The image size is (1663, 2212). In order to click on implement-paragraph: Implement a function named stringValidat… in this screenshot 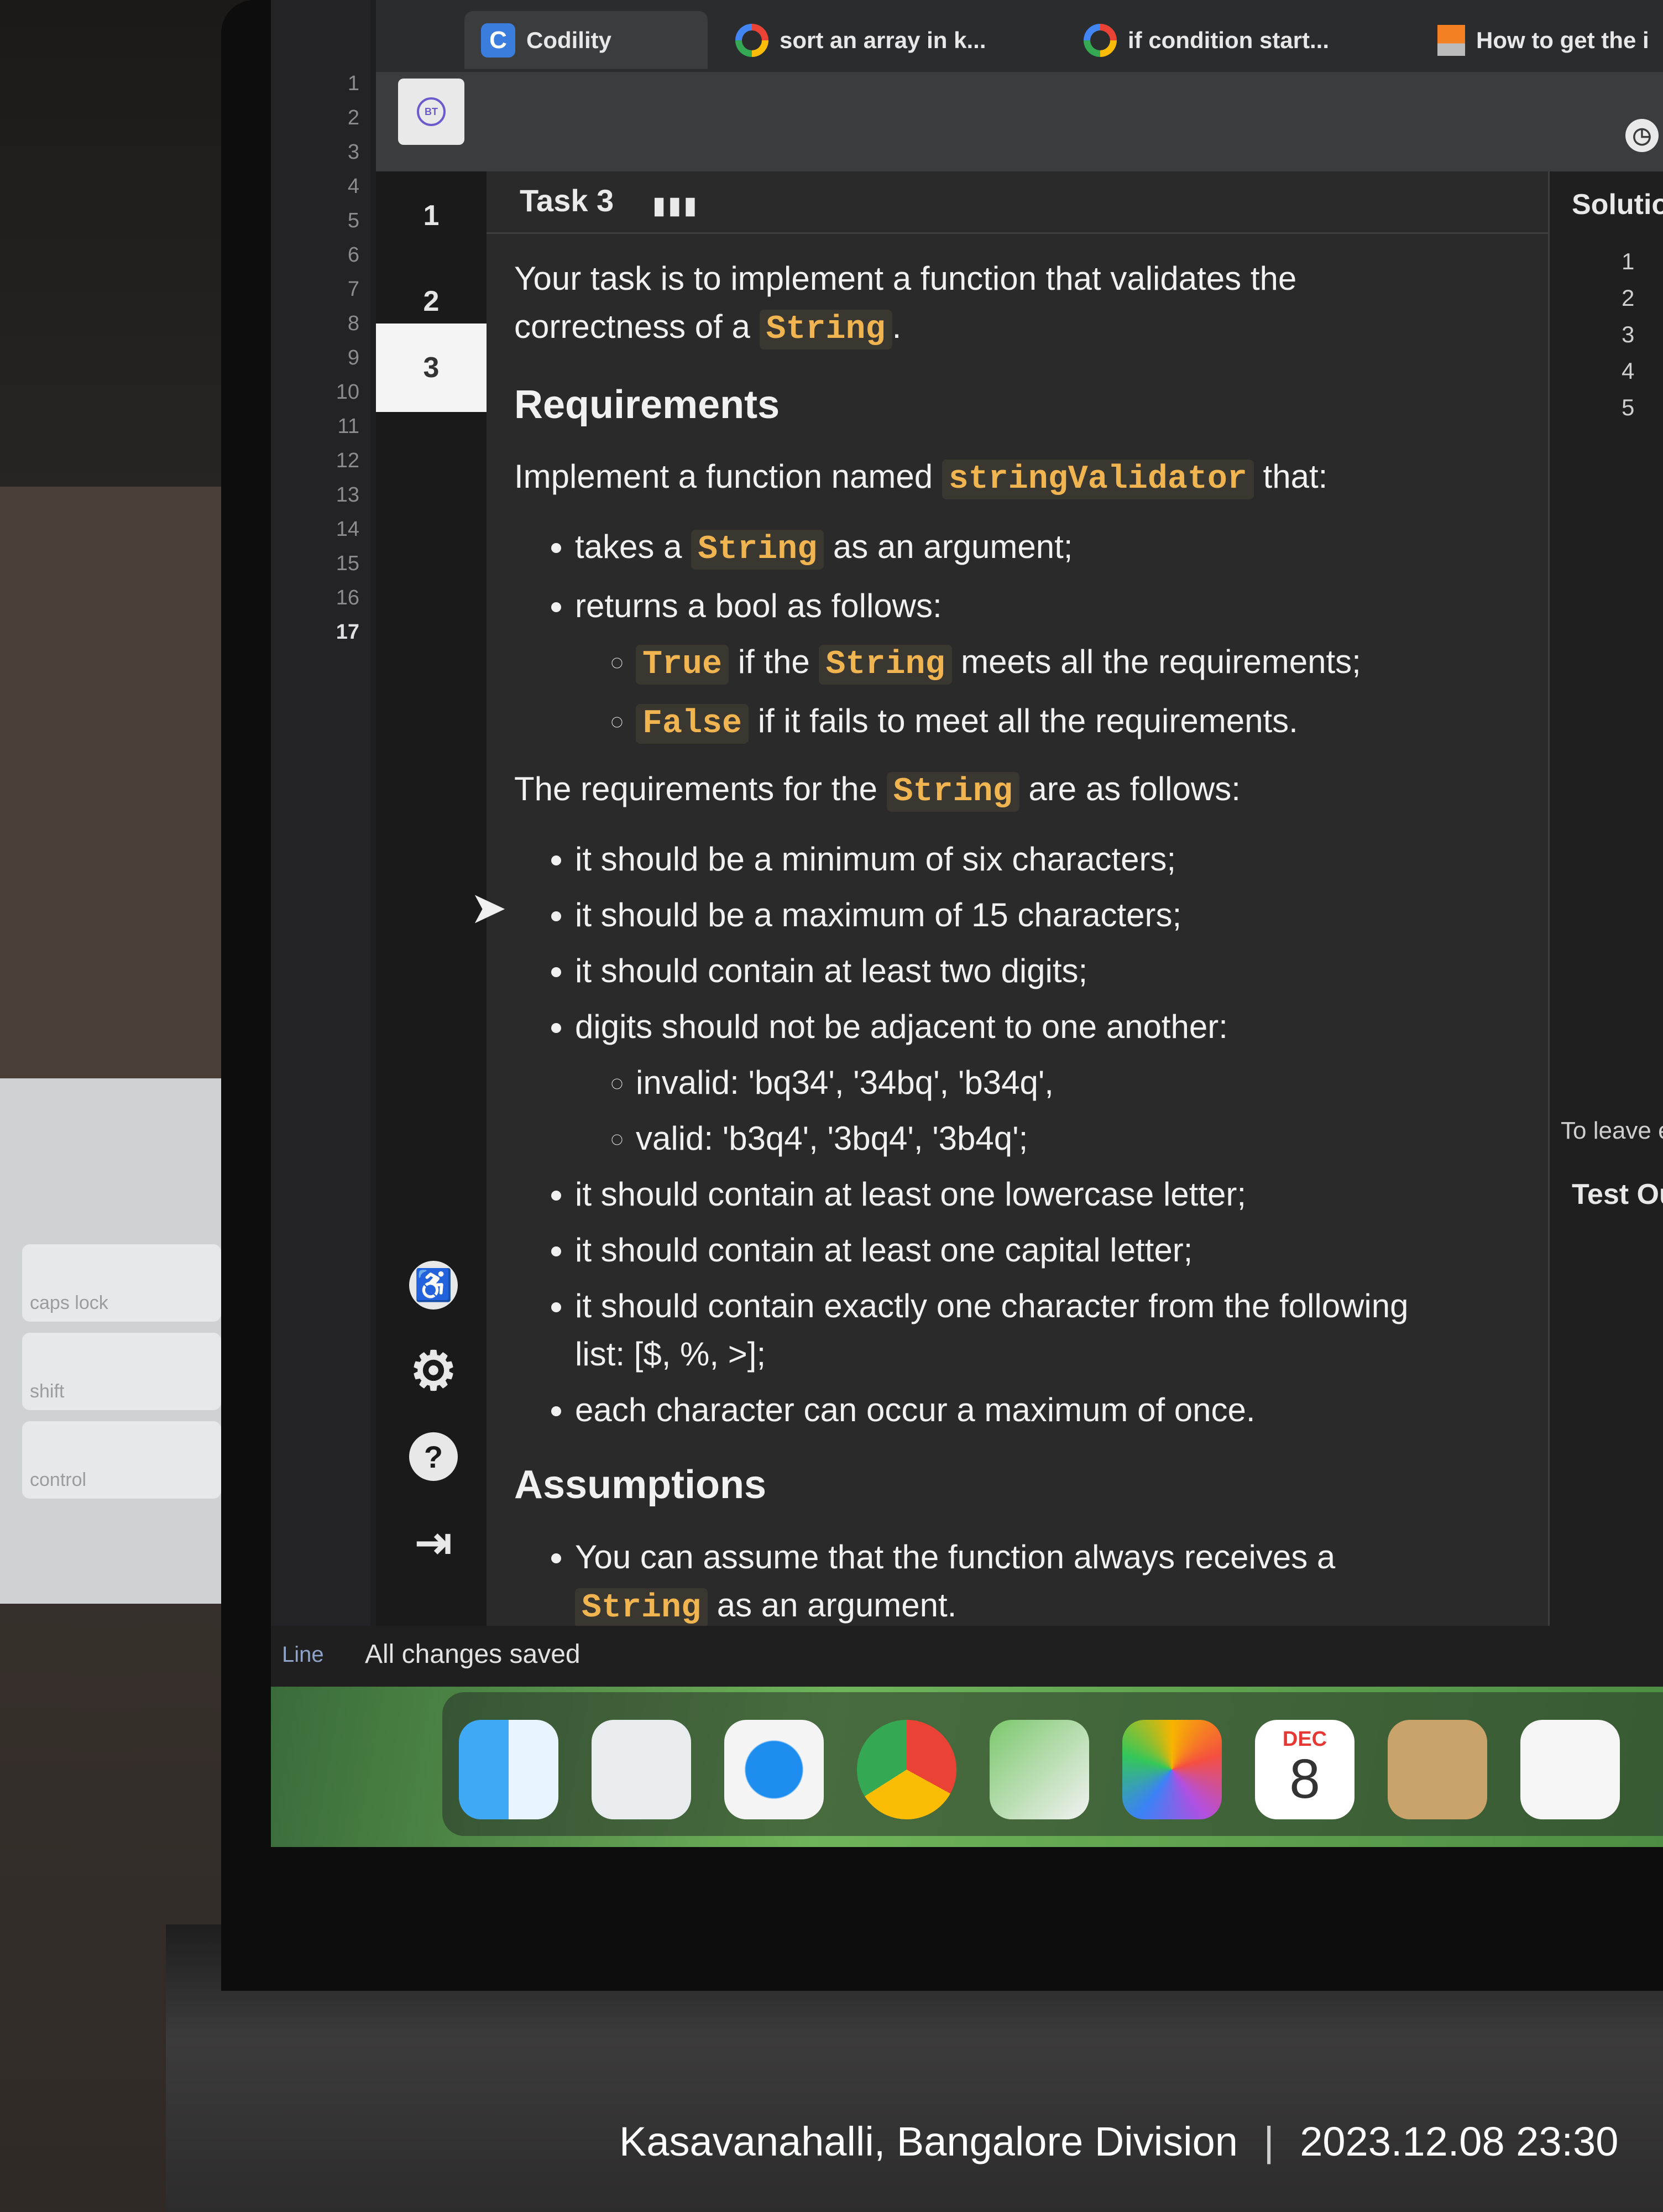, I will do `click(990, 478)`.